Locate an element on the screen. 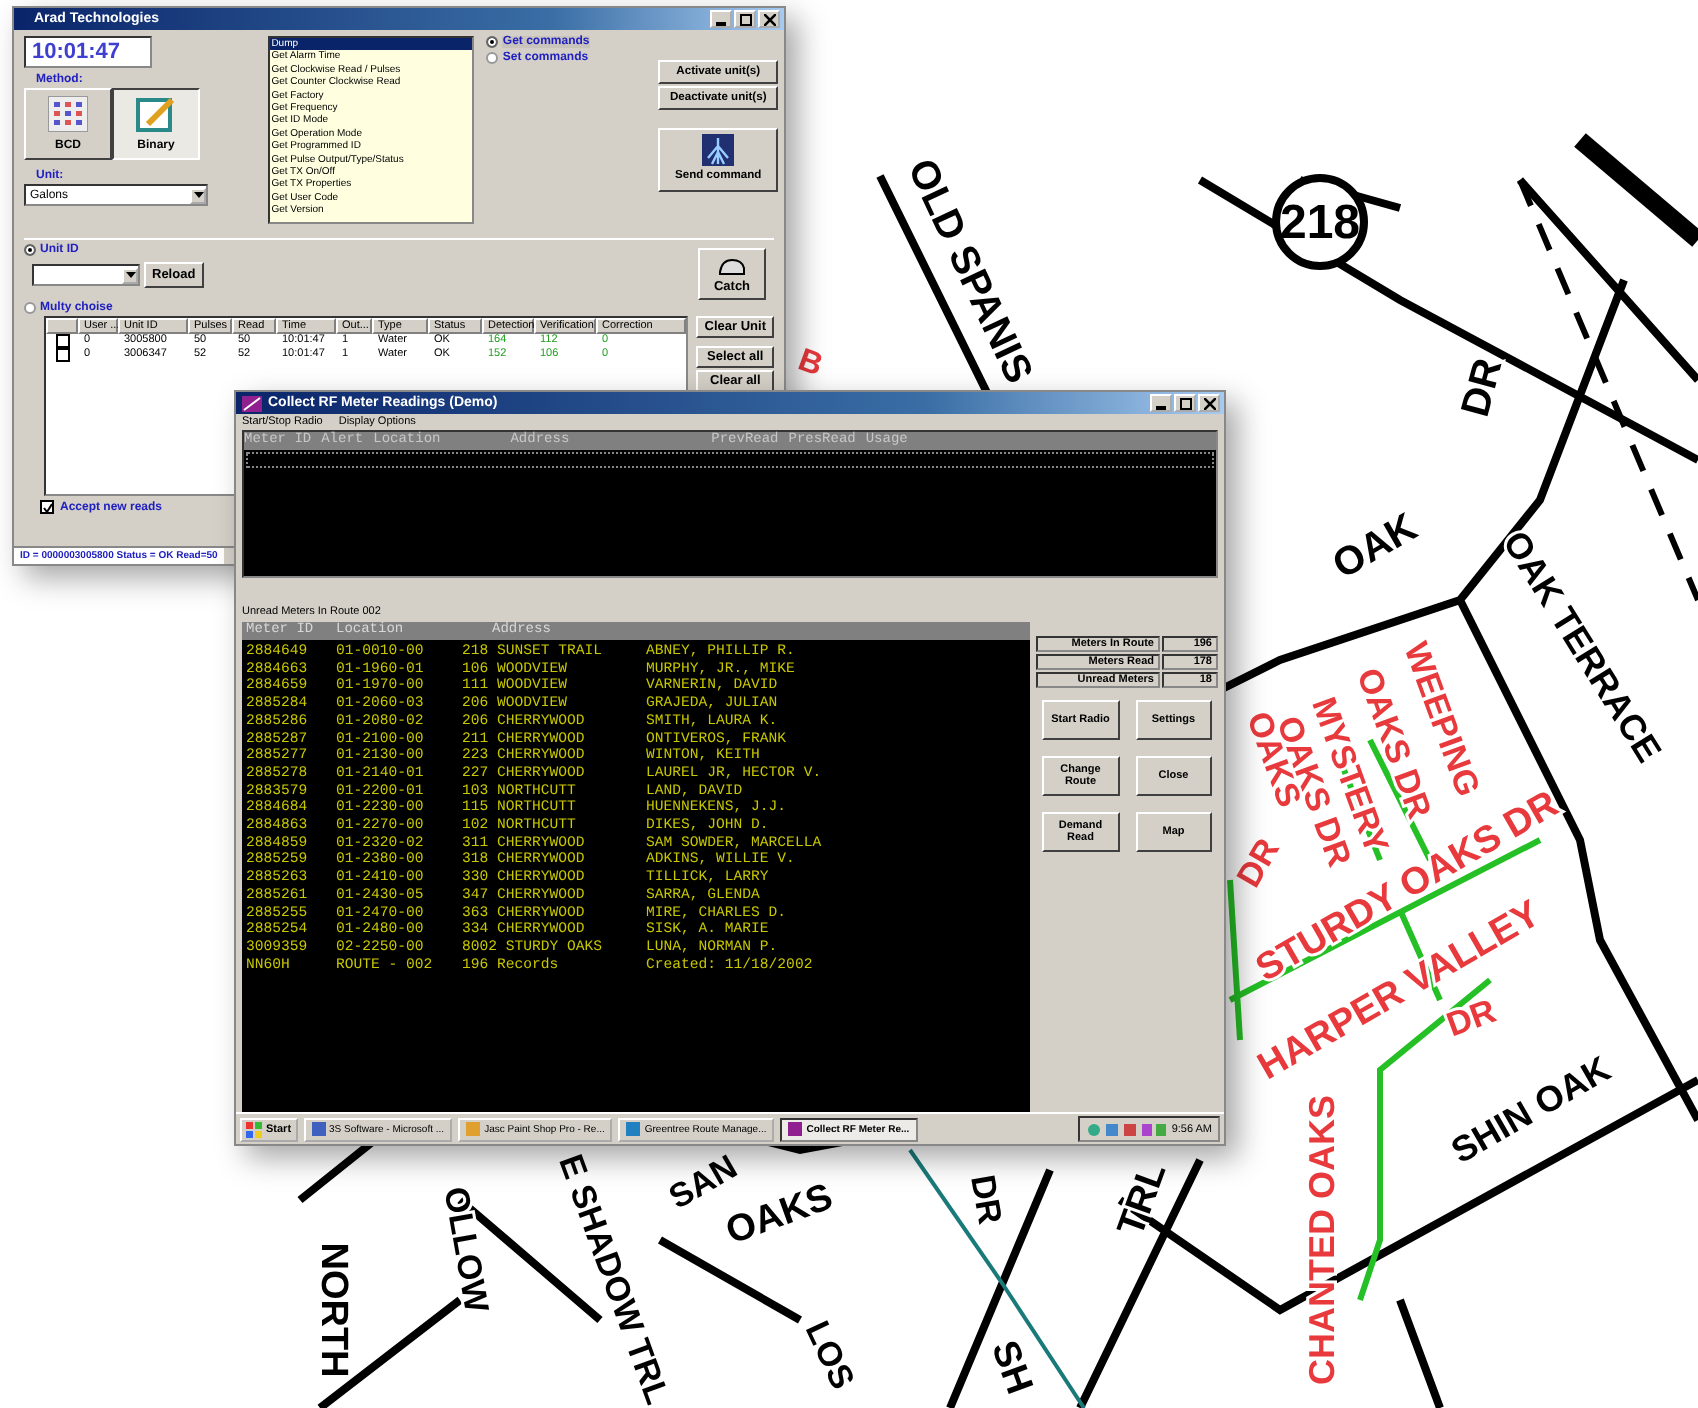 Image resolution: width=1698 pixels, height=1408 pixels. clock-display: 10:01:47 is located at coordinates (88, 52).